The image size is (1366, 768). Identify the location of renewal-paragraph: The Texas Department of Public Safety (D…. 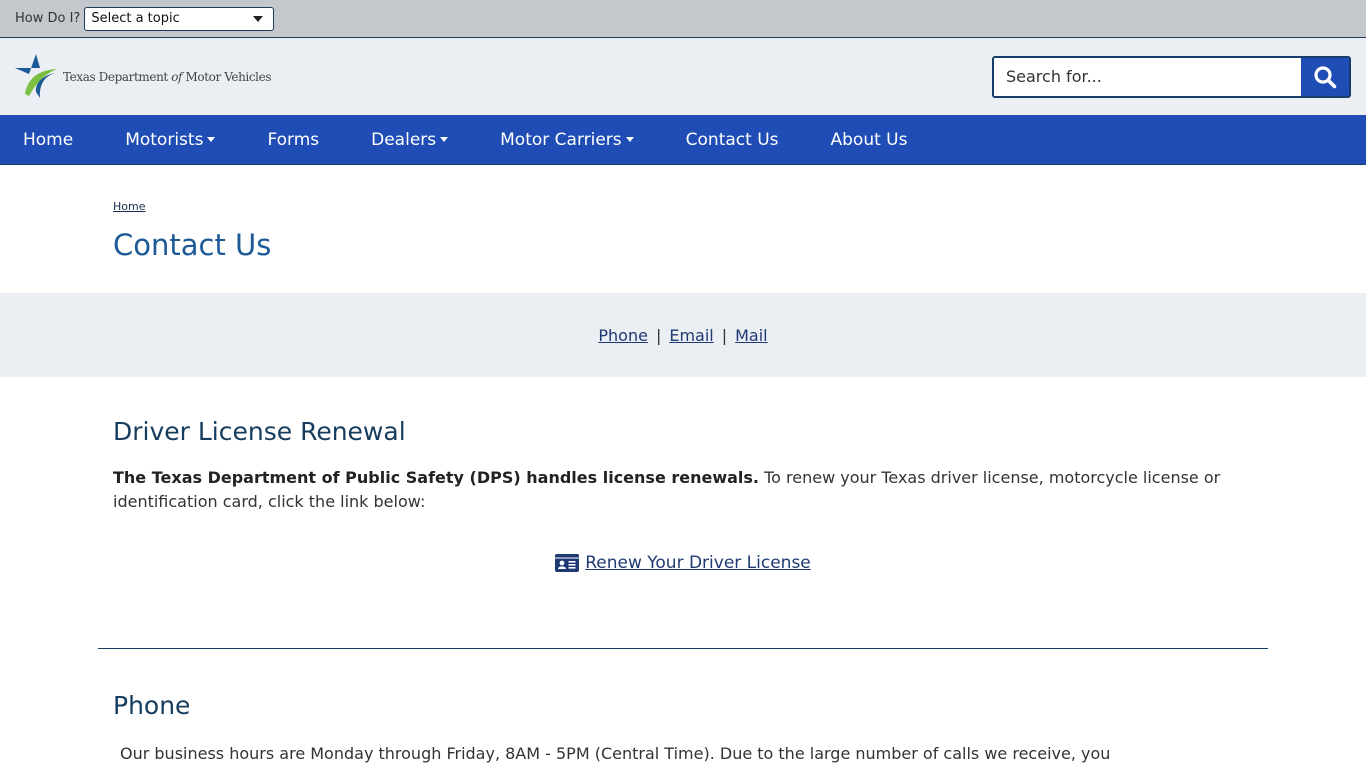
(683, 490).